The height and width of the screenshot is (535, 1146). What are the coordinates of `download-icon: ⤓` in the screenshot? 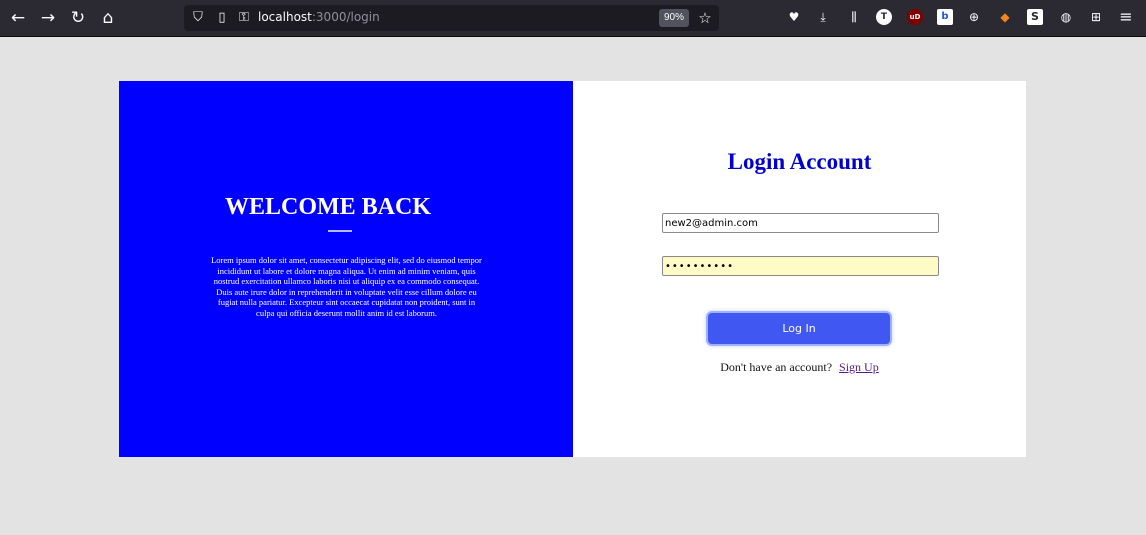 It's located at (823, 17).